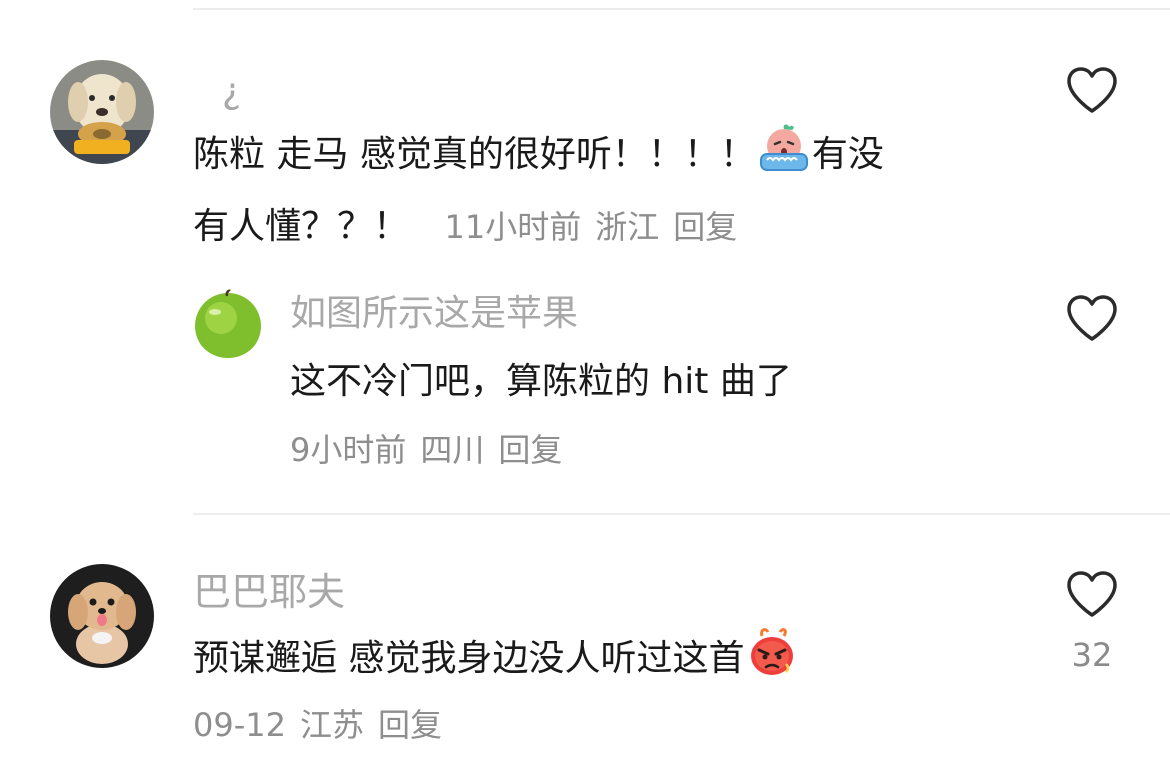 The width and height of the screenshot is (1170, 778). Describe the element at coordinates (541, 381) in the screenshot. I see `comment-text: 这不冷门吧，算陈粒的 hit 曲了` at that location.